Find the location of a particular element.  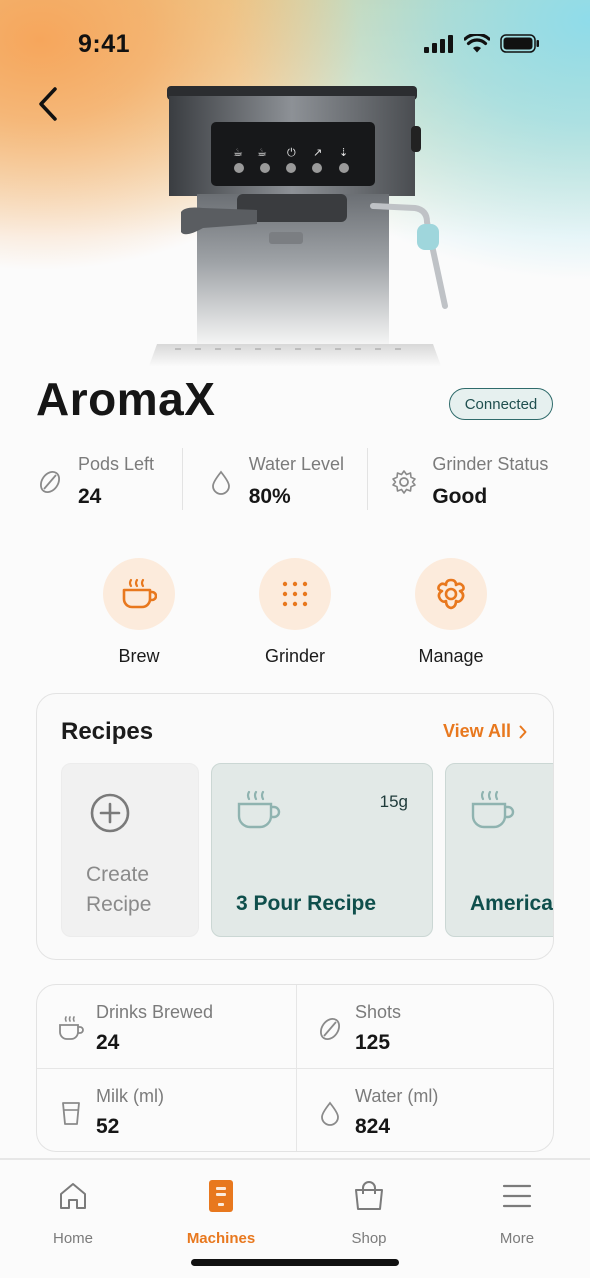

manage-label: Manage is located at coordinates (451, 656).